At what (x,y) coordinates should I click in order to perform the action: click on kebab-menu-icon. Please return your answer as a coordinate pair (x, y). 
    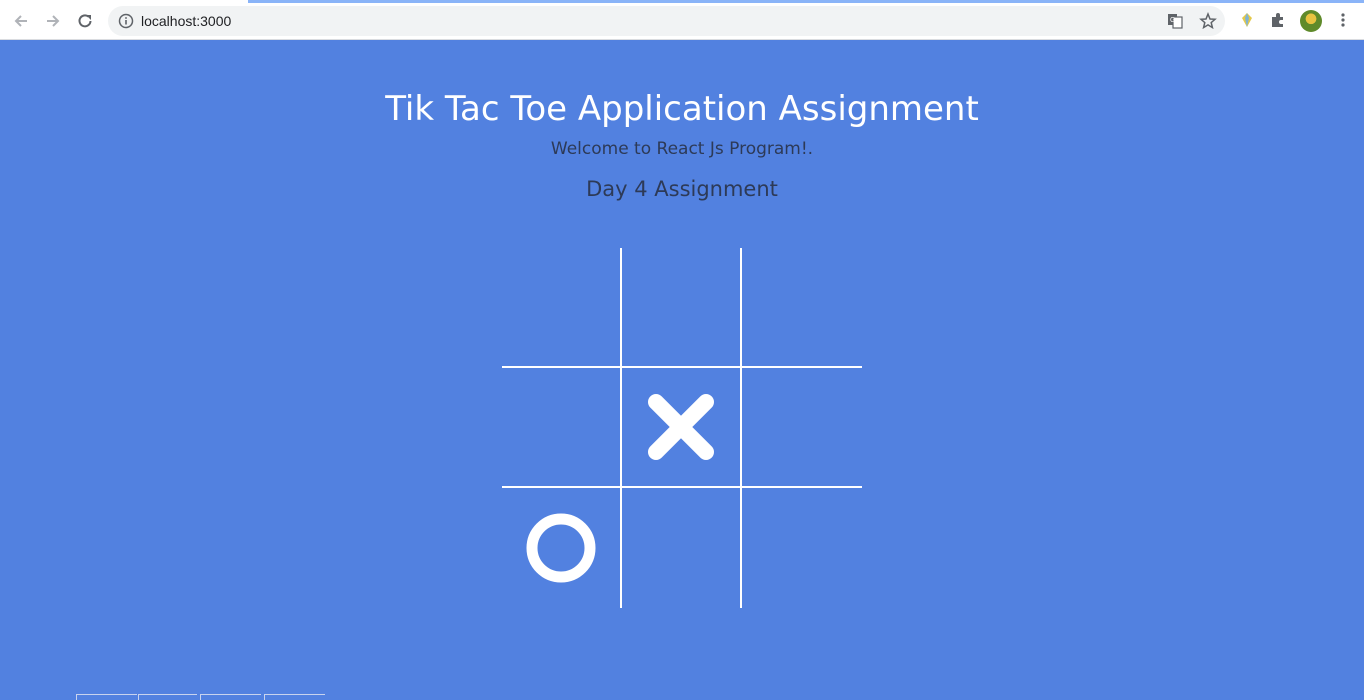
    Looking at the image, I should click on (1343, 20).